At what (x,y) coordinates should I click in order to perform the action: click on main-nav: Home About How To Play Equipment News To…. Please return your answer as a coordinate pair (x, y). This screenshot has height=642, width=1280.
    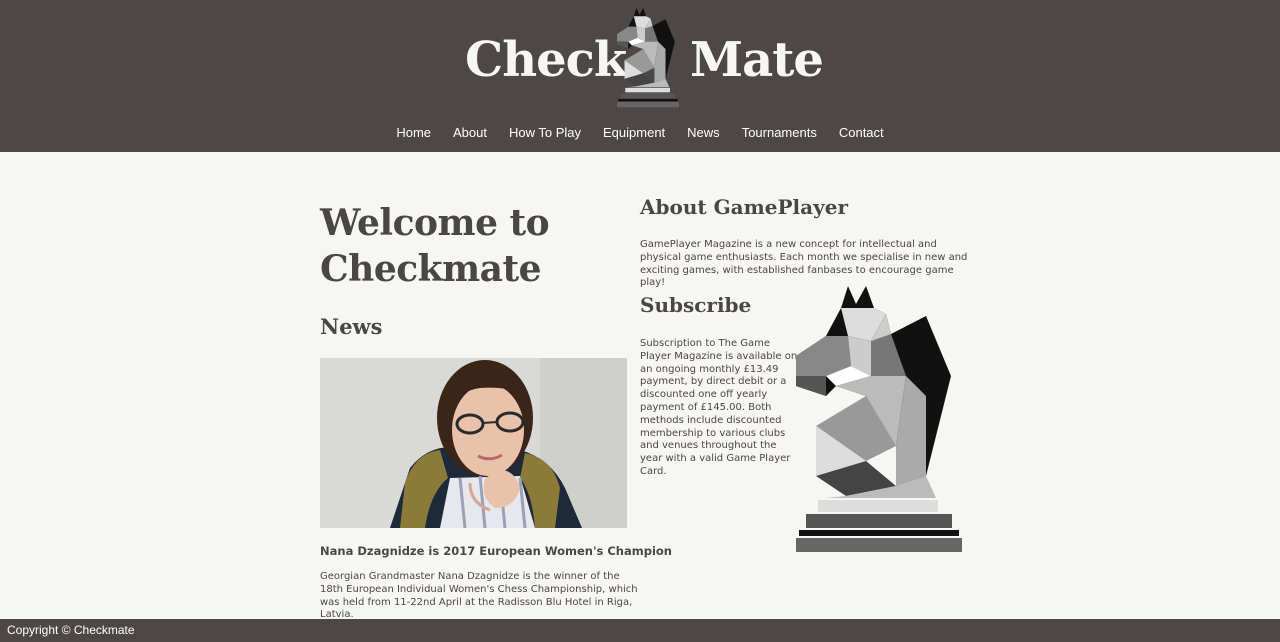
    Looking at the image, I should click on (640, 134).